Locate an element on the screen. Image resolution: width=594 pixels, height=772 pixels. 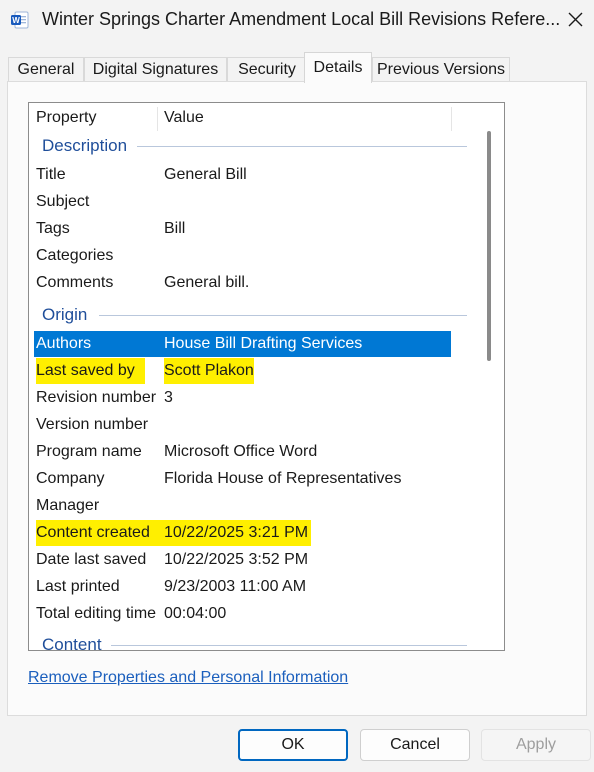
group-content: Content is located at coordinates (72, 643).